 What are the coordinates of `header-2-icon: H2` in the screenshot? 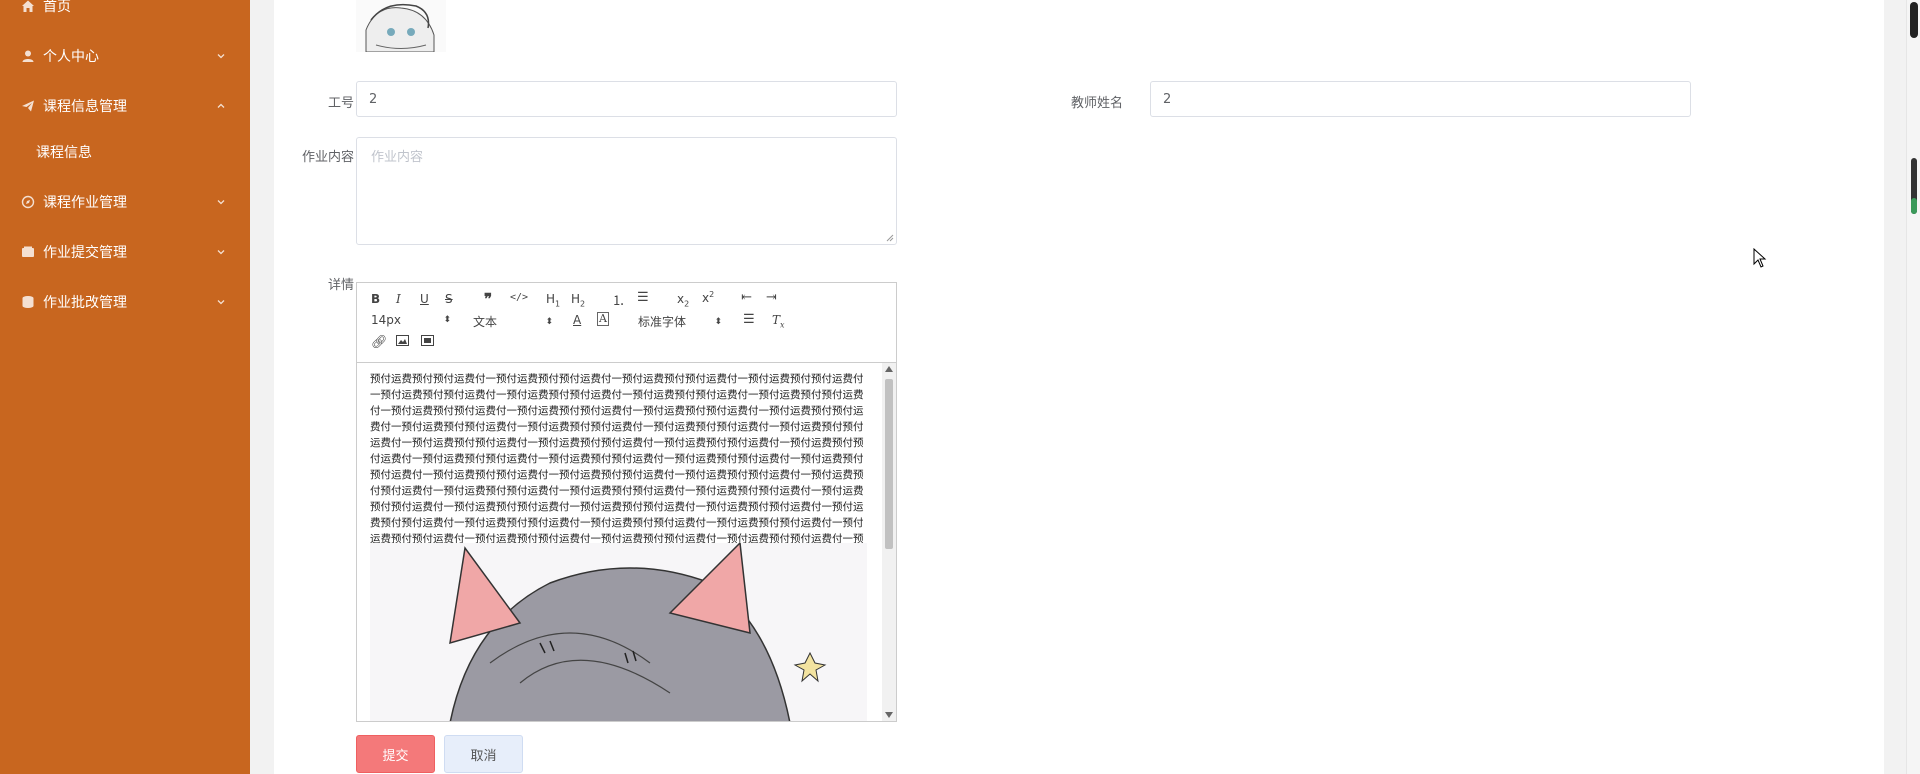 It's located at (578, 300).